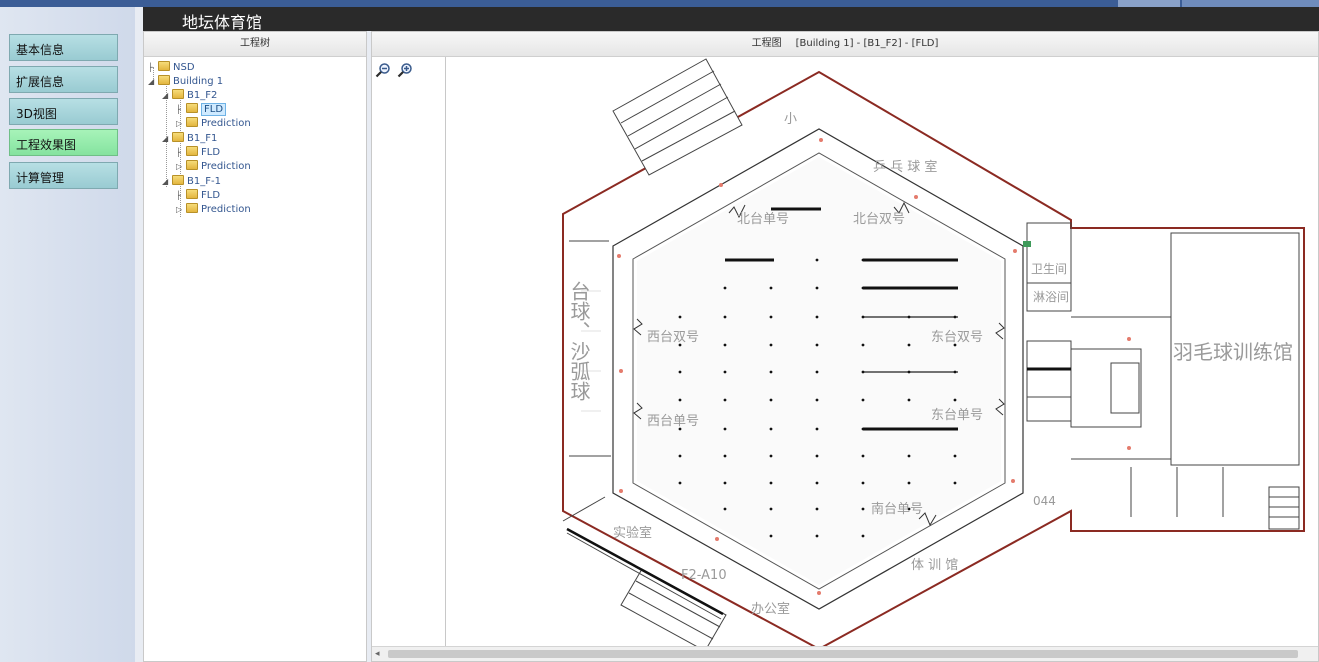  What do you see at coordinates (191, 182) in the screenshot?
I see `tree-node-b1-f-1: ◢ B1_F-1` at bounding box center [191, 182].